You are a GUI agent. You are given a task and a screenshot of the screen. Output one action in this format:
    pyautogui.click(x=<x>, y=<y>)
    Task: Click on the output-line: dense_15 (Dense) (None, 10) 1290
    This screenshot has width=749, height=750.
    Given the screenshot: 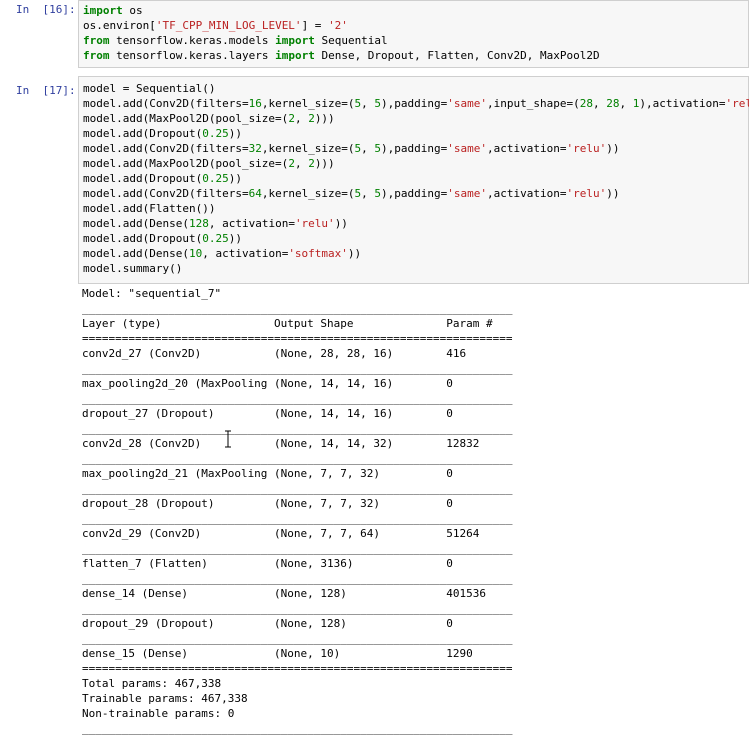 What is the action you would take?
    pyautogui.click(x=297, y=653)
    